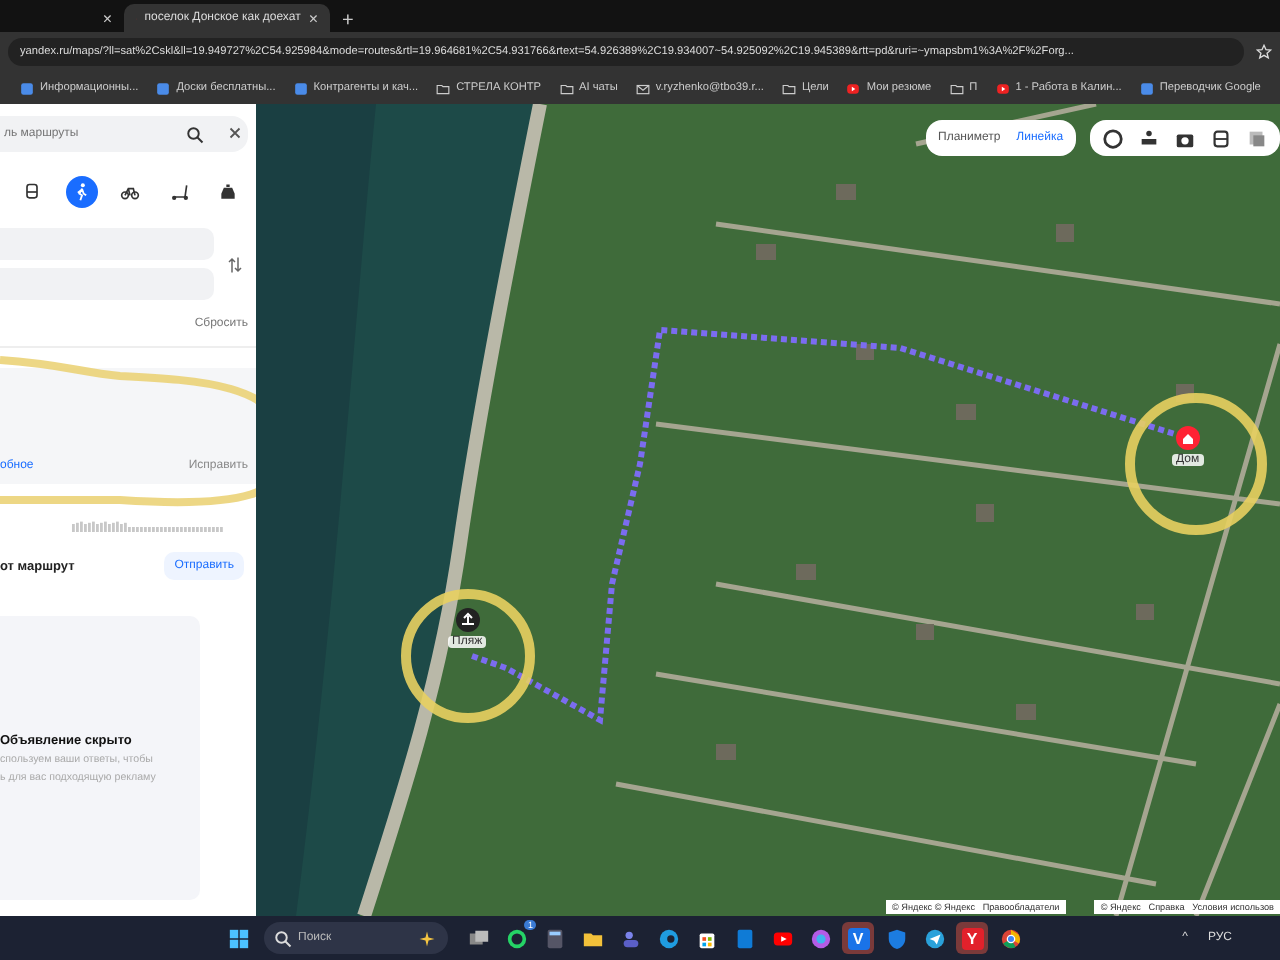 This screenshot has width=1280, height=960. I want to click on umbrella-pin-icon, so click(467, 620).